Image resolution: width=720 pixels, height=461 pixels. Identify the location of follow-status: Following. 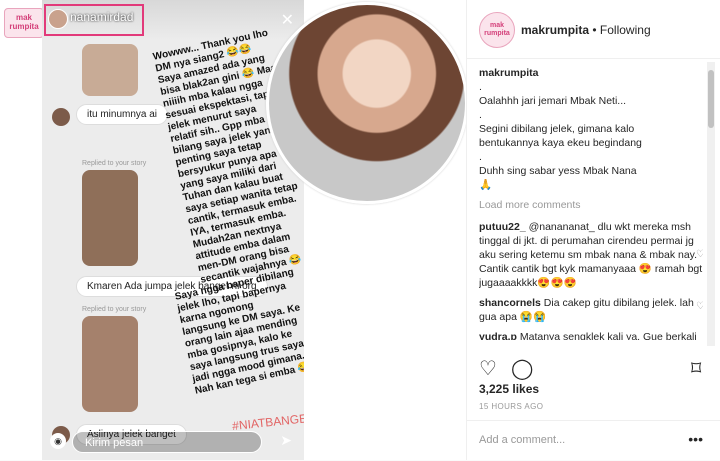
(625, 30).